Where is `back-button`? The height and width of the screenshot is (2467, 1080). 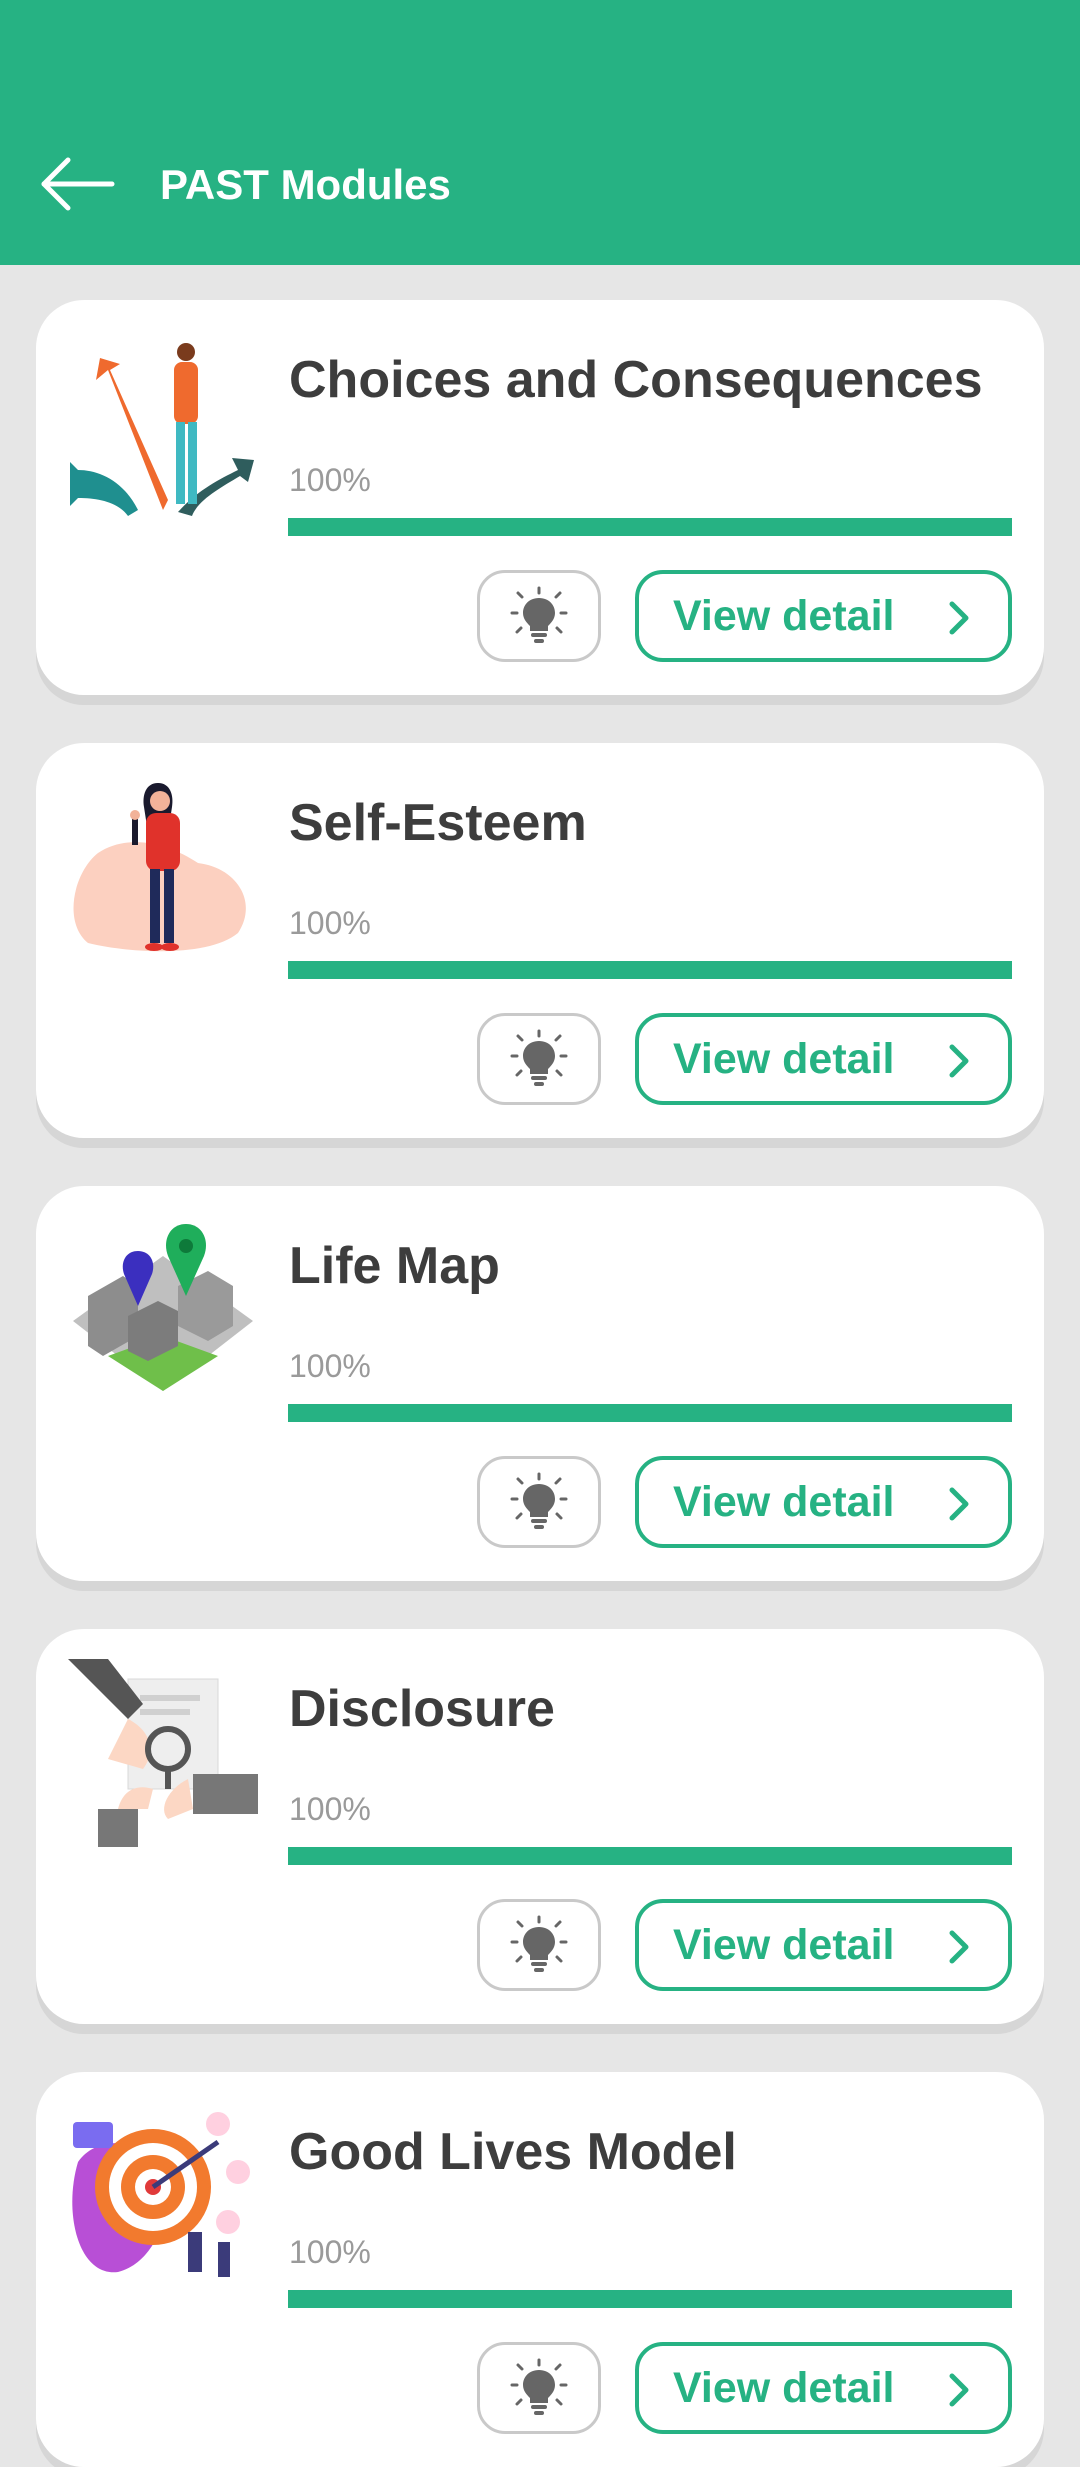 back-button is located at coordinates (78, 184).